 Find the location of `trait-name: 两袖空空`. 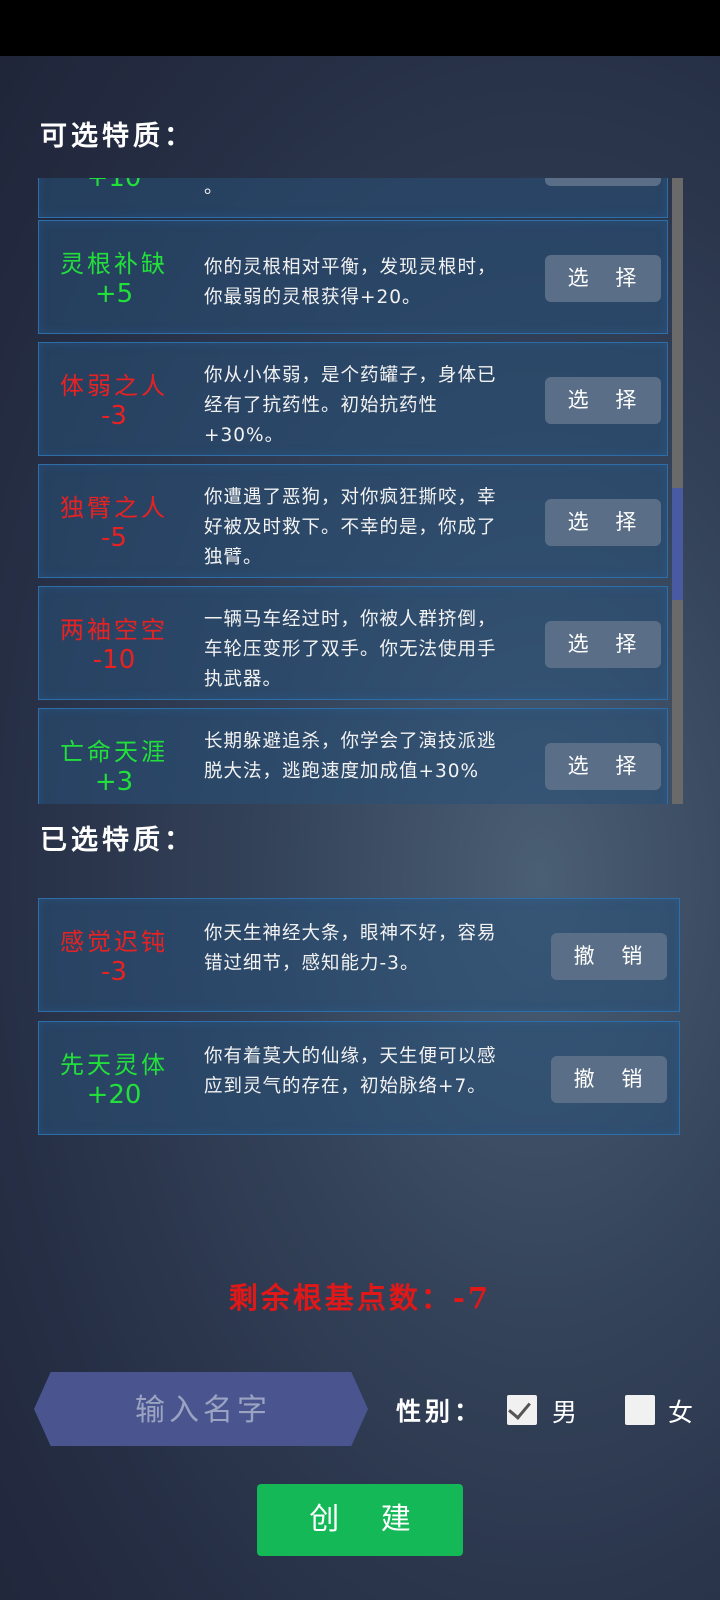

trait-name: 两袖空空 is located at coordinates (114, 630).